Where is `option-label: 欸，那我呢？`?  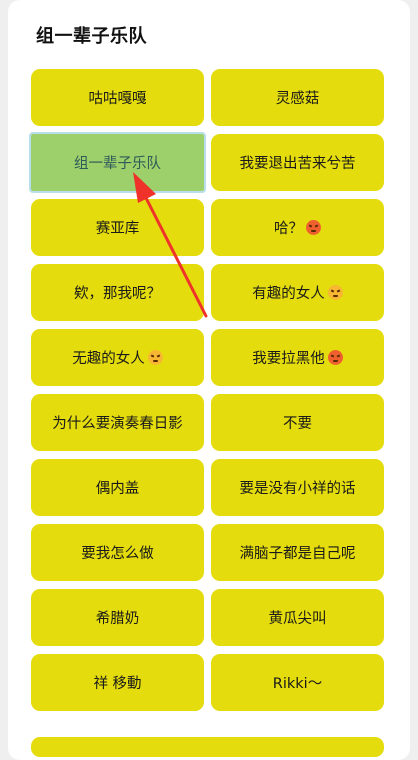 option-label: 欸，那我呢？ is located at coordinates (117, 294).